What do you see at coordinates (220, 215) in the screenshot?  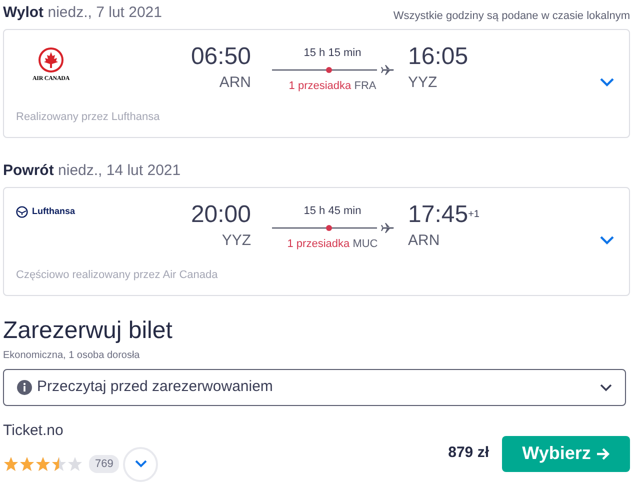 I see `departure-time: 20:00` at bounding box center [220, 215].